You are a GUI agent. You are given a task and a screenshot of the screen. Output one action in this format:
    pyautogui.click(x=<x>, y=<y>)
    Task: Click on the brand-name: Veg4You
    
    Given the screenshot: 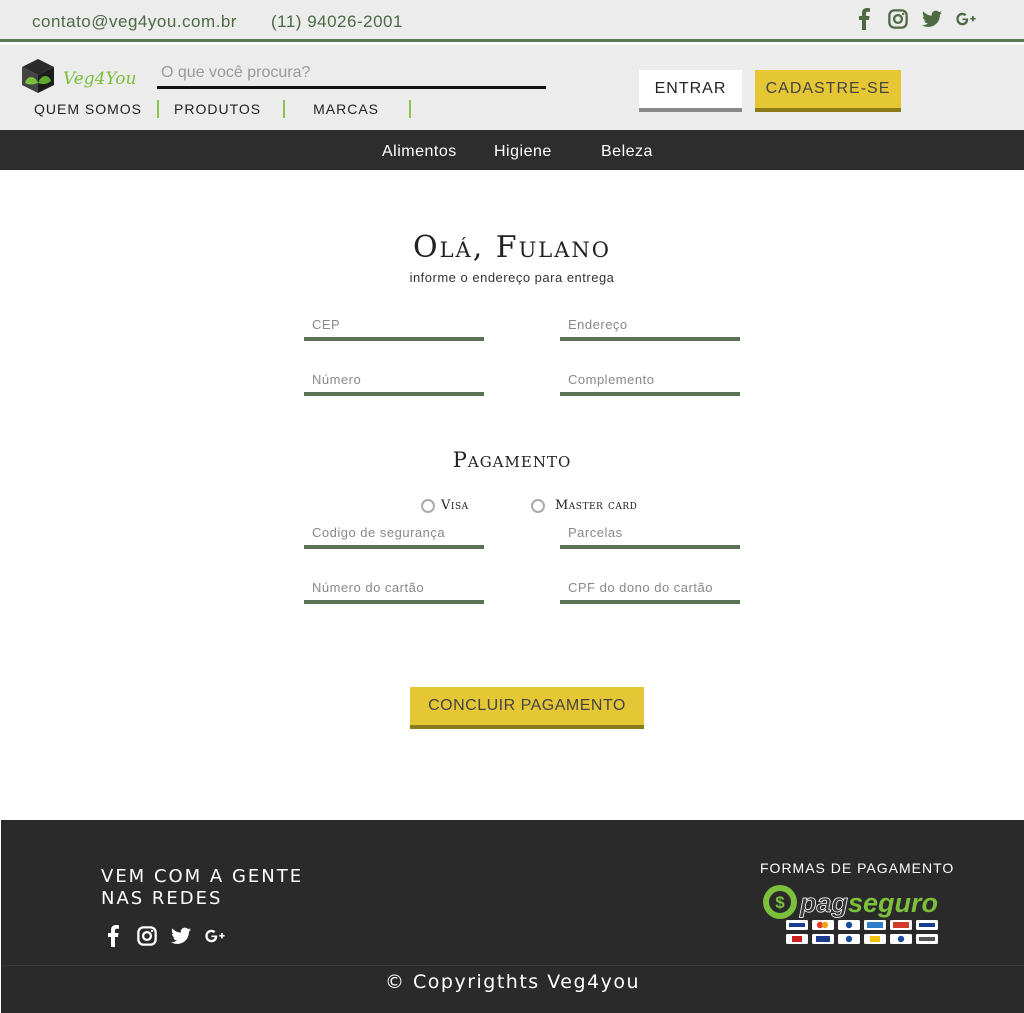 What is the action you would take?
    pyautogui.click(x=100, y=79)
    